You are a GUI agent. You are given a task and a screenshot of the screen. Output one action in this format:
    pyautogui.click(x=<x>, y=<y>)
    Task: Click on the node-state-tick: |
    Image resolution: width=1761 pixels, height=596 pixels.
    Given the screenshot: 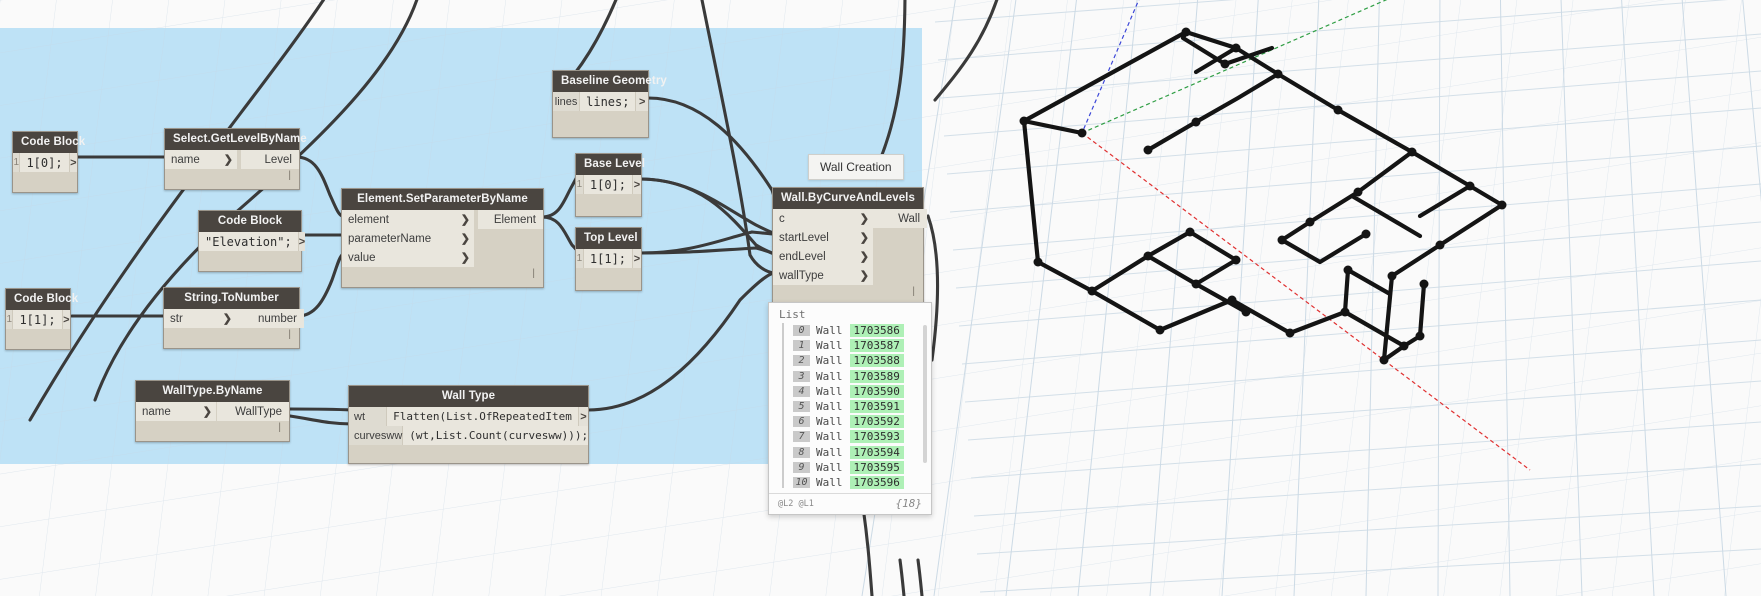 What is the action you would take?
    pyautogui.click(x=279, y=427)
    